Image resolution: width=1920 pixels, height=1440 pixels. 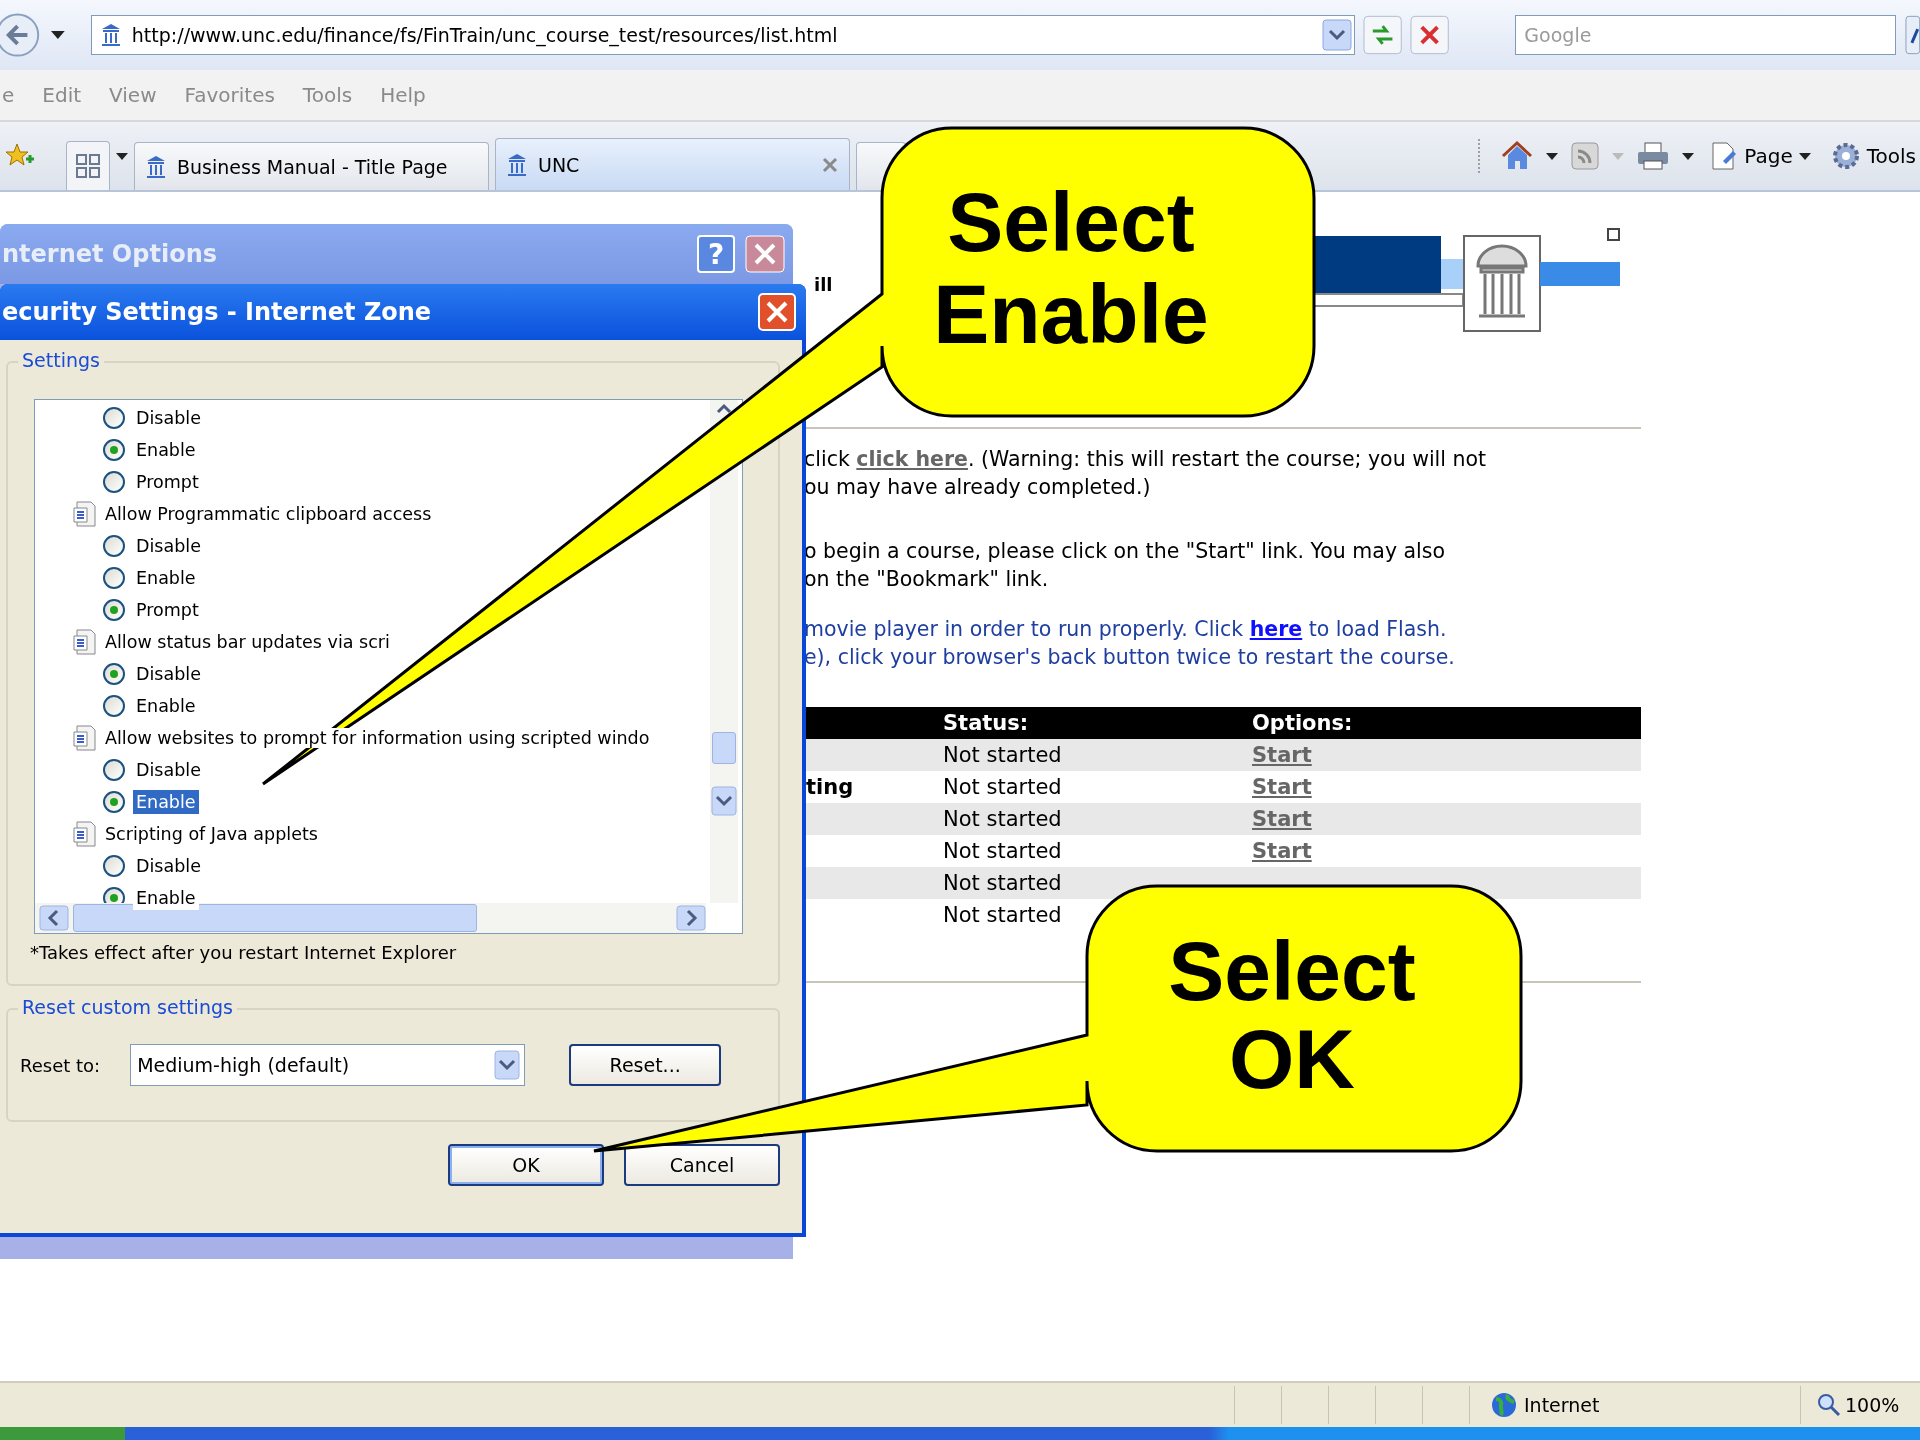 I want to click on callout-text: Select OK, so click(x=1292, y=1015).